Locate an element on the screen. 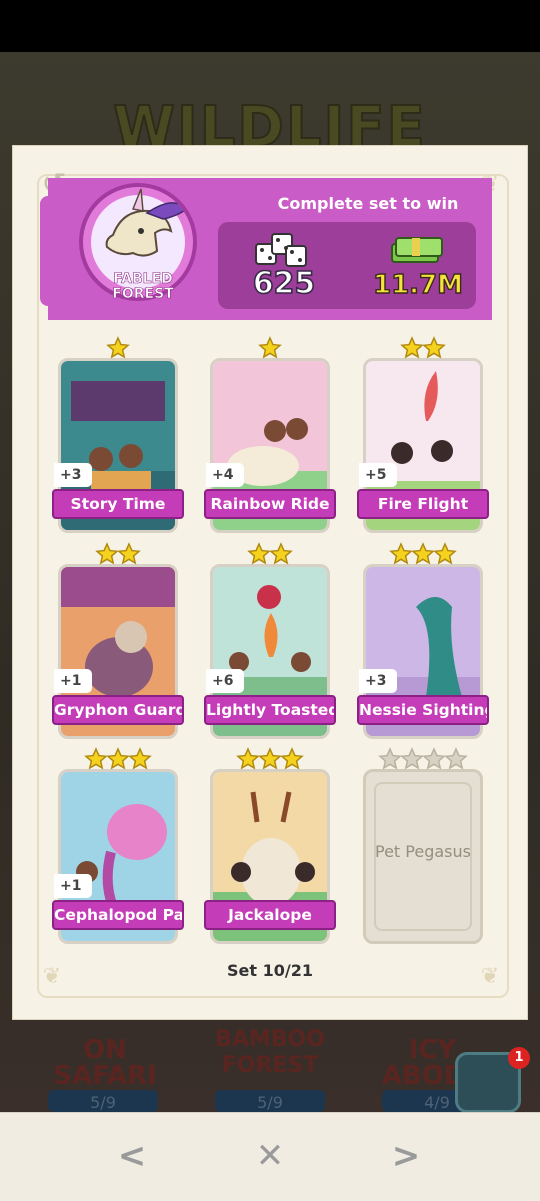 This screenshot has width=540, height=1201. next-button: > is located at coordinates (406, 1156).